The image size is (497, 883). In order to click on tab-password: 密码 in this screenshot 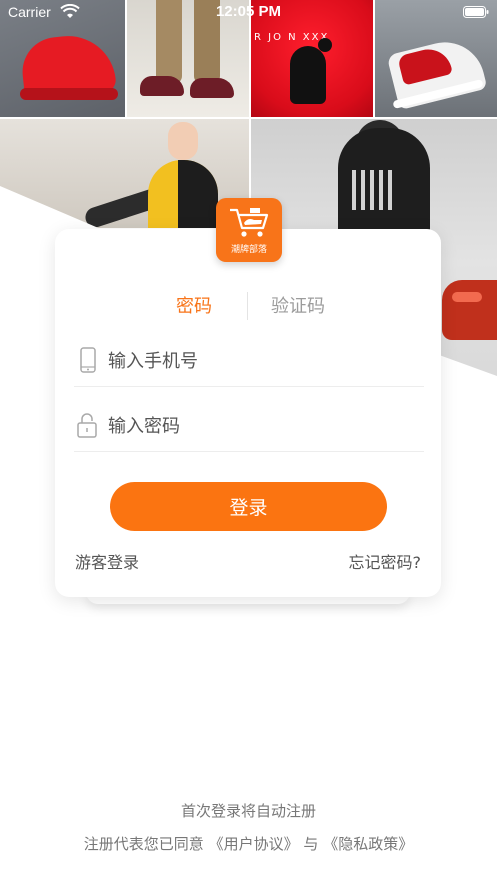, I will do `click(194, 307)`.